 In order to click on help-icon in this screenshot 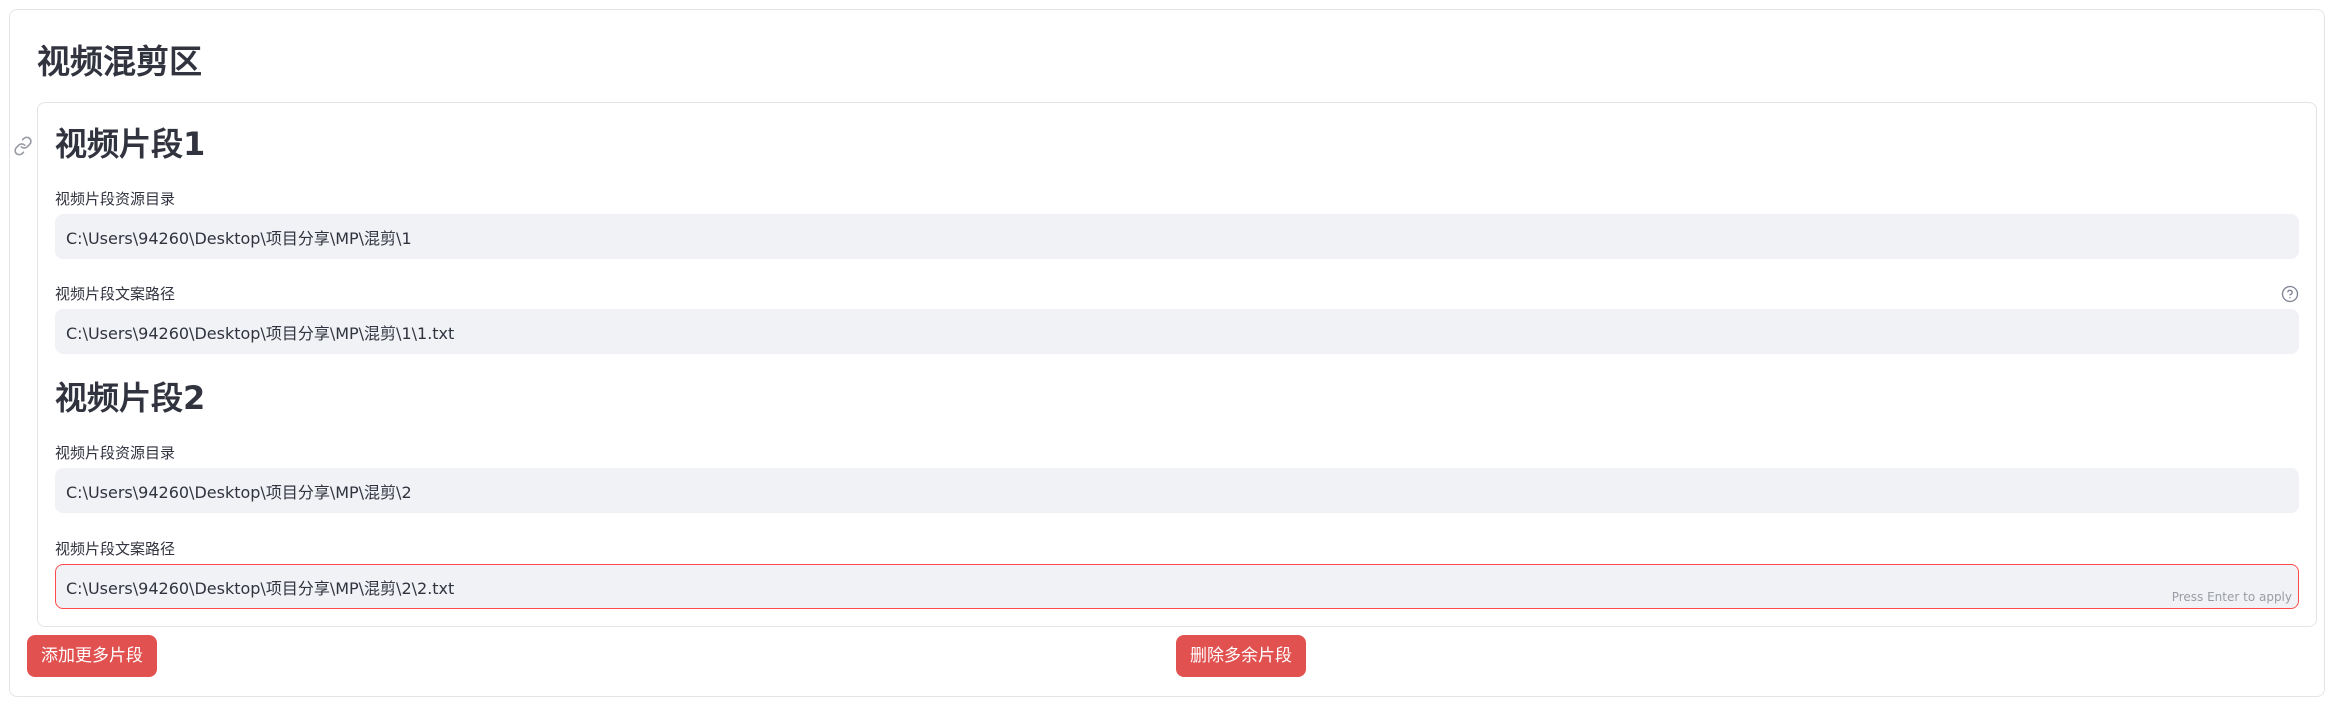, I will do `click(2290, 294)`.